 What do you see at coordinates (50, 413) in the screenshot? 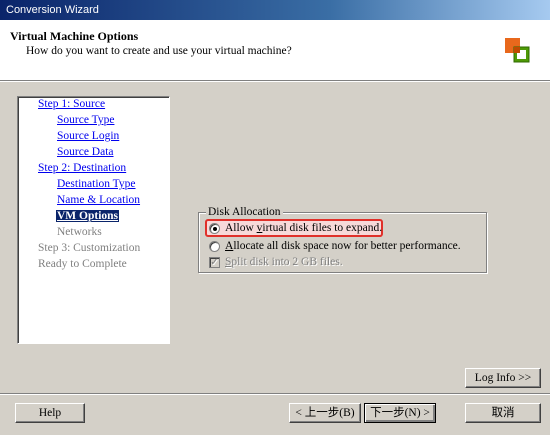
I see `help-button: Help` at bounding box center [50, 413].